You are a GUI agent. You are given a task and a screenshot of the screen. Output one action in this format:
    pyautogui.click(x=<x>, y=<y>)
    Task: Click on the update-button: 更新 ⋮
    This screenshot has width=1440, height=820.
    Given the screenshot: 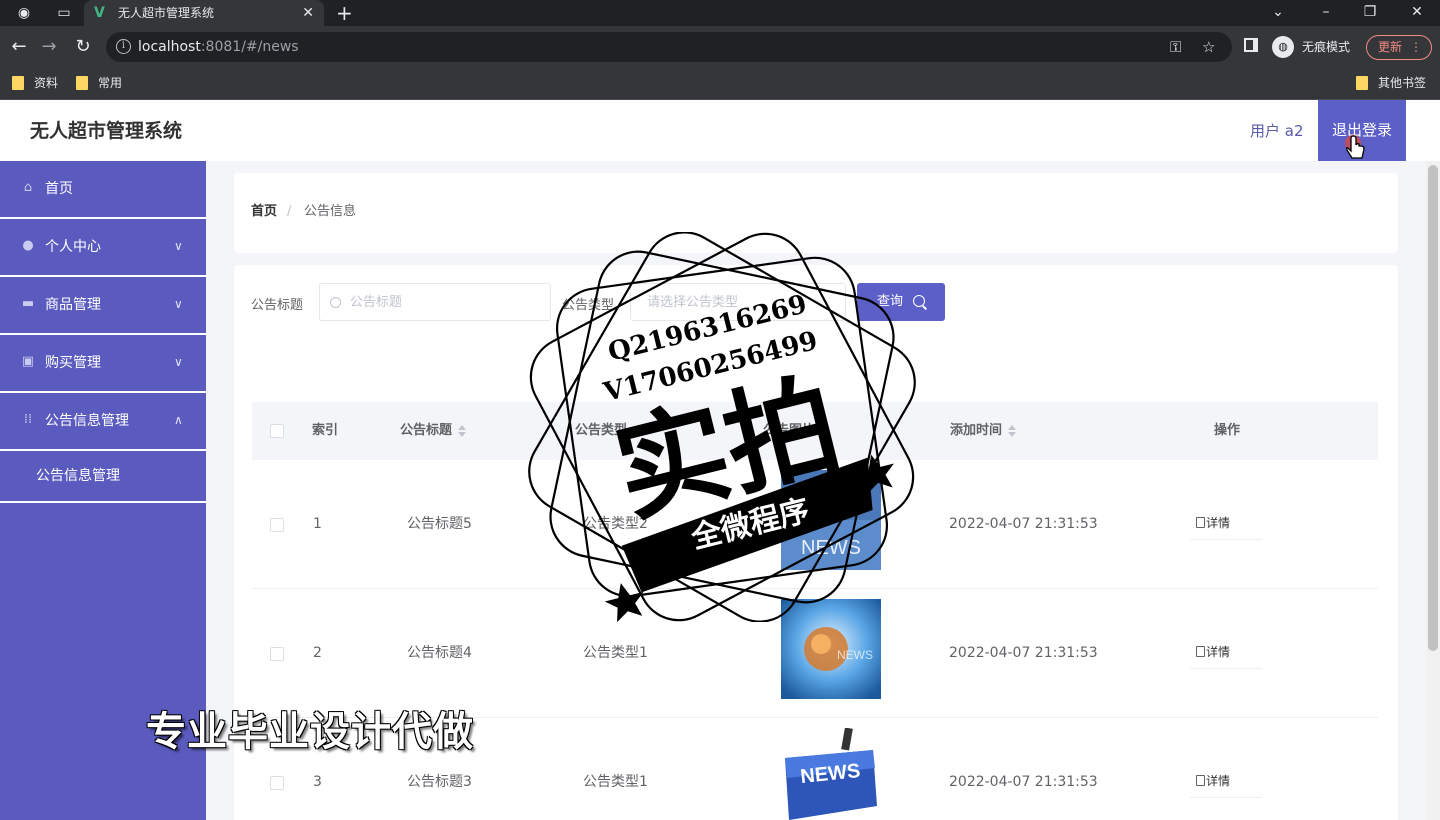 What is the action you would take?
    pyautogui.click(x=1399, y=47)
    